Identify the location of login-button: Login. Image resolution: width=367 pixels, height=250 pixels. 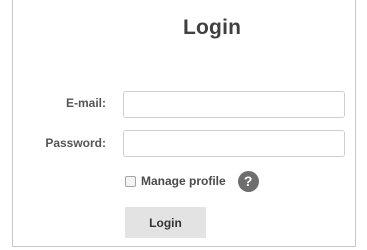
(165, 222).